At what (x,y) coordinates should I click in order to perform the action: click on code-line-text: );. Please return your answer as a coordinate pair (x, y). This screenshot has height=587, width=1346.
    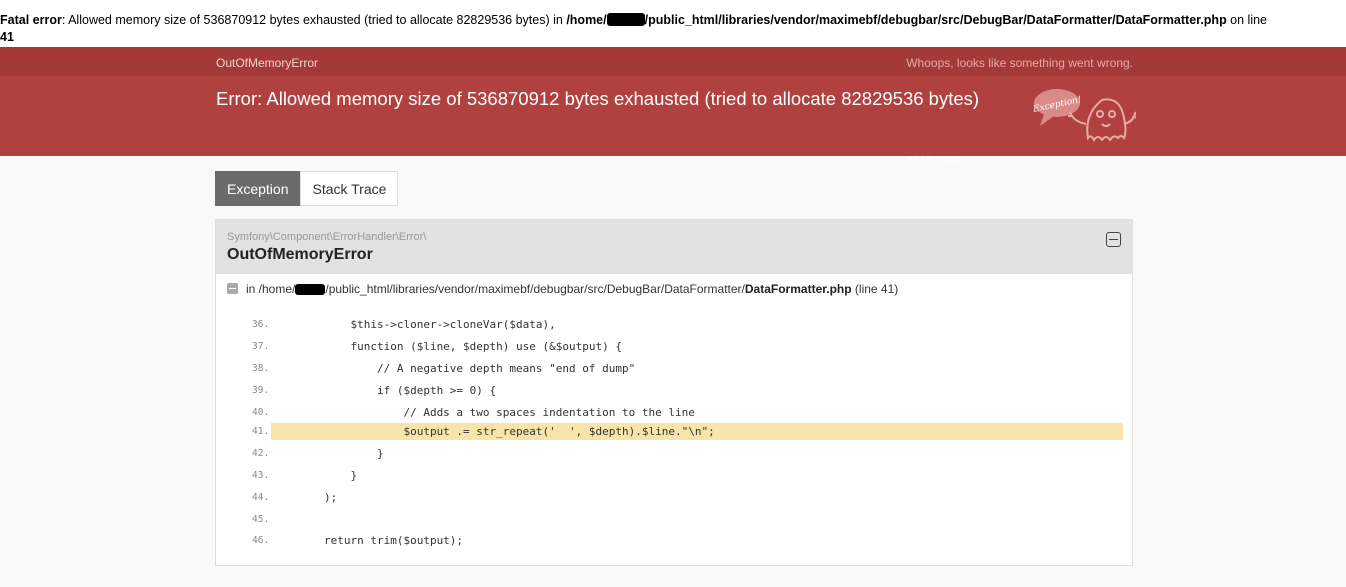
    Looking at the image, I should click on (304, 497).